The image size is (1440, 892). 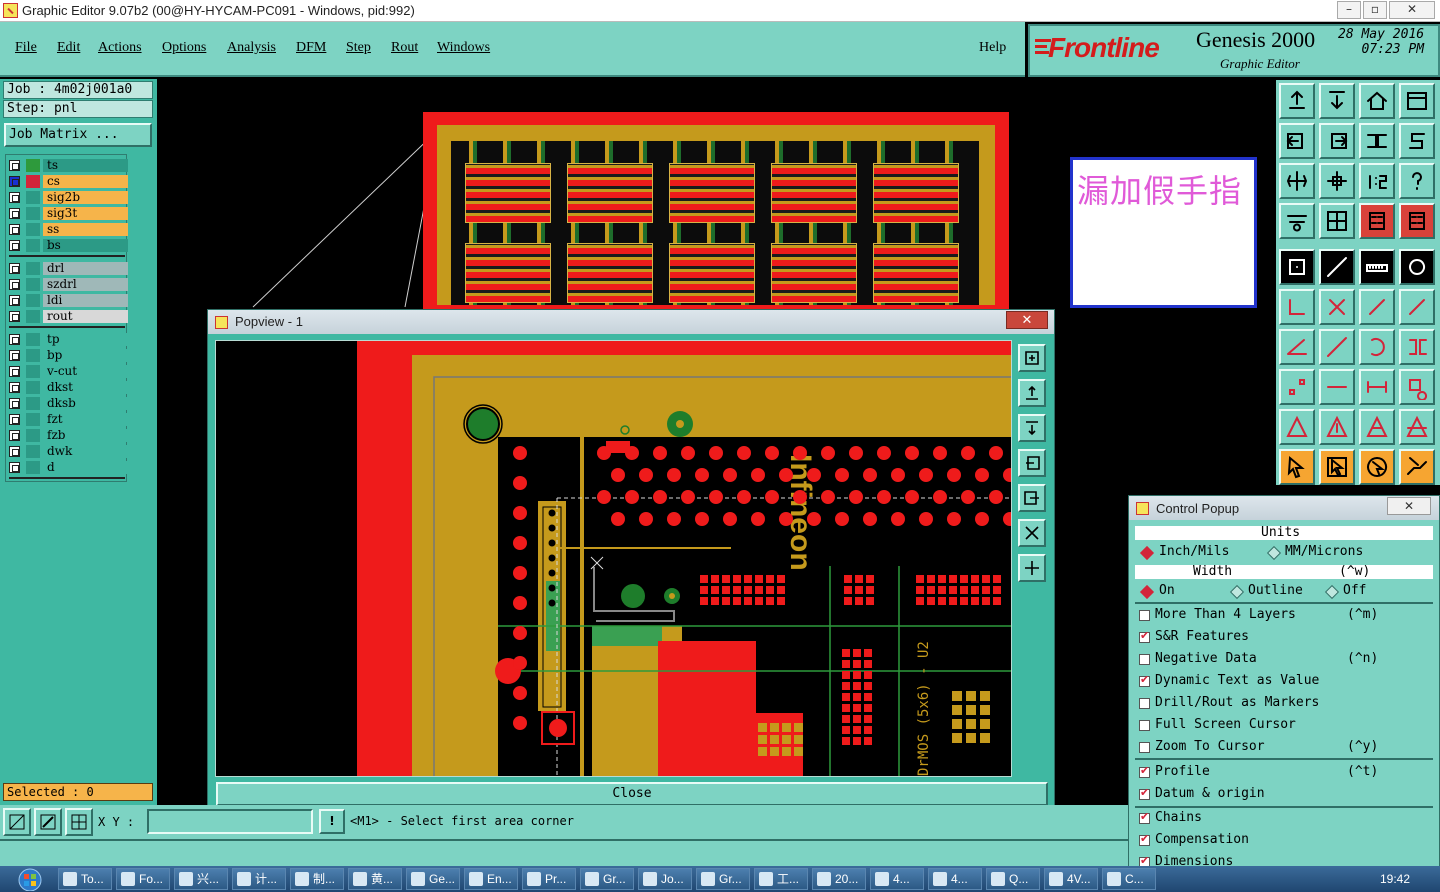 What do you see at coordinates (1032, 393) in the screenshot?
I see `popview-layer-up-button` at bounding box center [1032, 393].